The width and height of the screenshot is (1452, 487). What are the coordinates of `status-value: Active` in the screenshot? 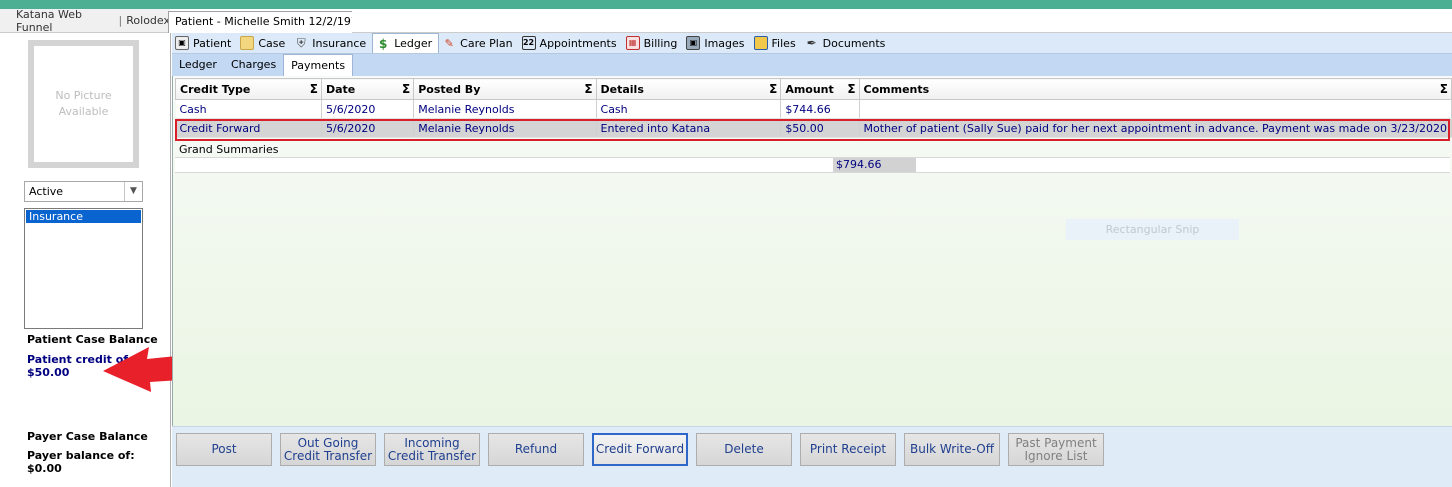 It's located at (46, 191).